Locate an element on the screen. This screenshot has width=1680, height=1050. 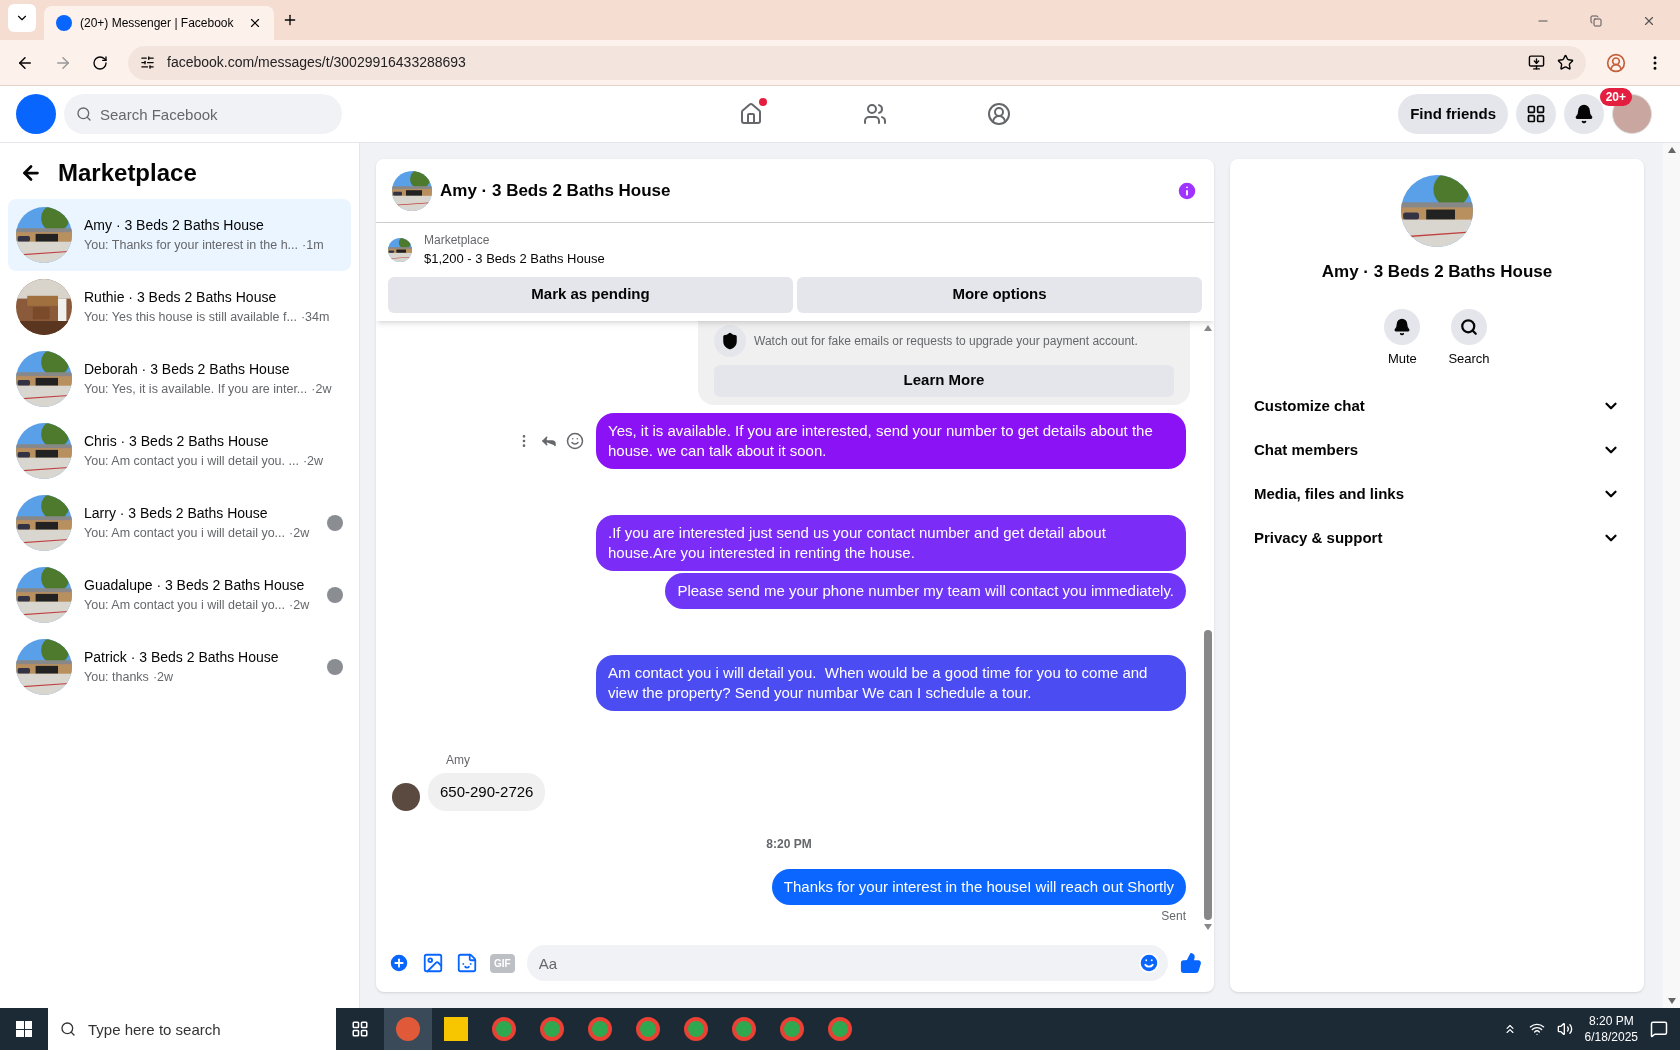
action-label: Search is located at coordinates (1469, 358).